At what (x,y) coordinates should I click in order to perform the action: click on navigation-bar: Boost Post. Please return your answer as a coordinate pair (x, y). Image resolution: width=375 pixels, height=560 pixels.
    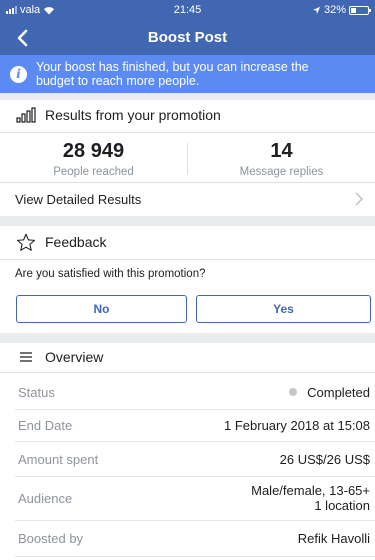
    Looking at the image, I should click on (187, 37).